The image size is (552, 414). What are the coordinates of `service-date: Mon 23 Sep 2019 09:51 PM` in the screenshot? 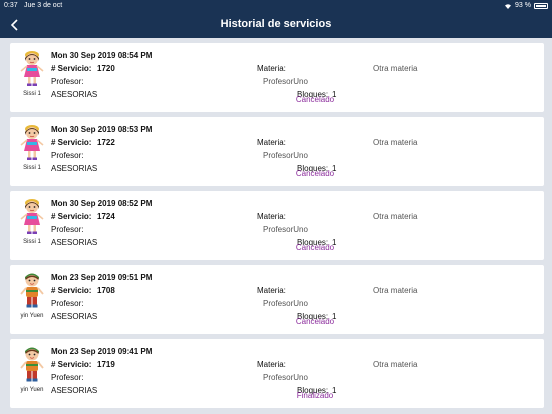 It's located at (102, 277).